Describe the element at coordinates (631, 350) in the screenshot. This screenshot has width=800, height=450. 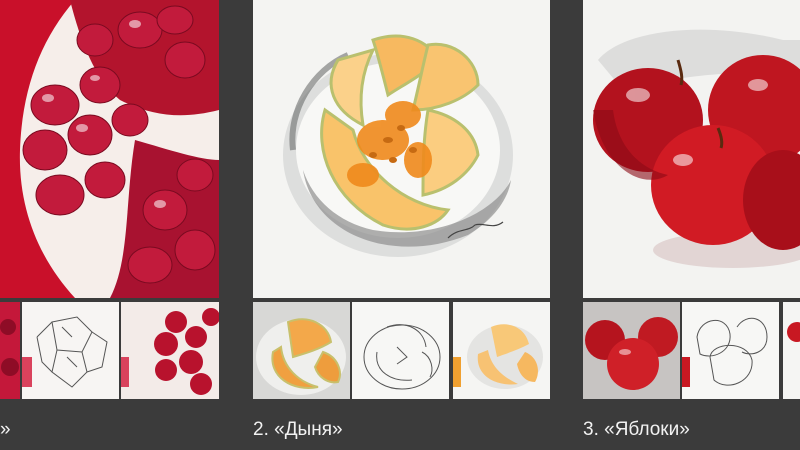
I see `thumbnail-apples-photo` at that location.